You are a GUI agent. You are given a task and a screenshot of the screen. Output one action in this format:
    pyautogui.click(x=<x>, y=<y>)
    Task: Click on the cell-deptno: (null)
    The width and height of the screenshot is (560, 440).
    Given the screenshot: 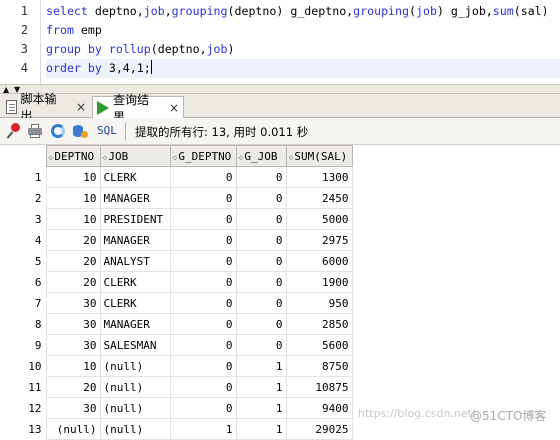 What is the action you would take?
    pyautogui.click(x=73, y=429)
    